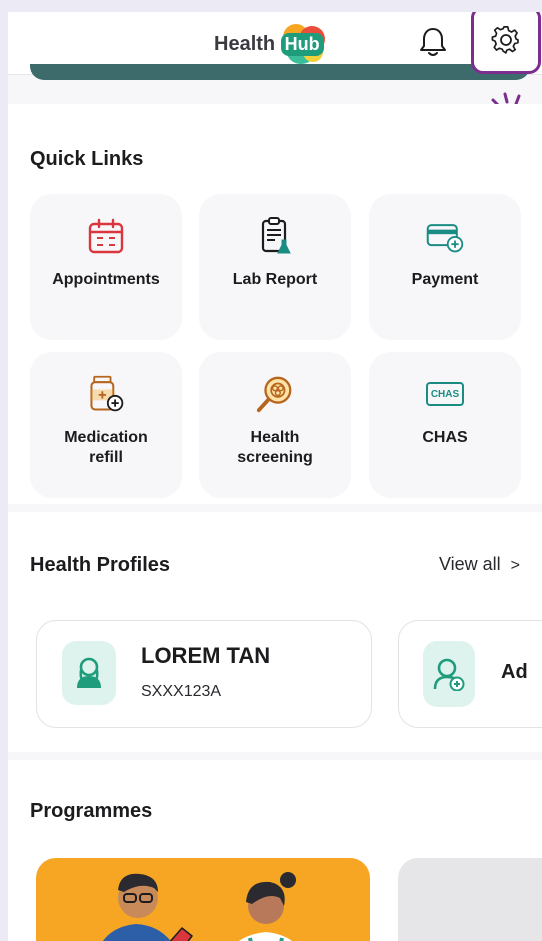  What do you see at coordinates (275, 448) in the screenshot?
I see `quick-link-label: Health screening` at bounding box center [275, 448].